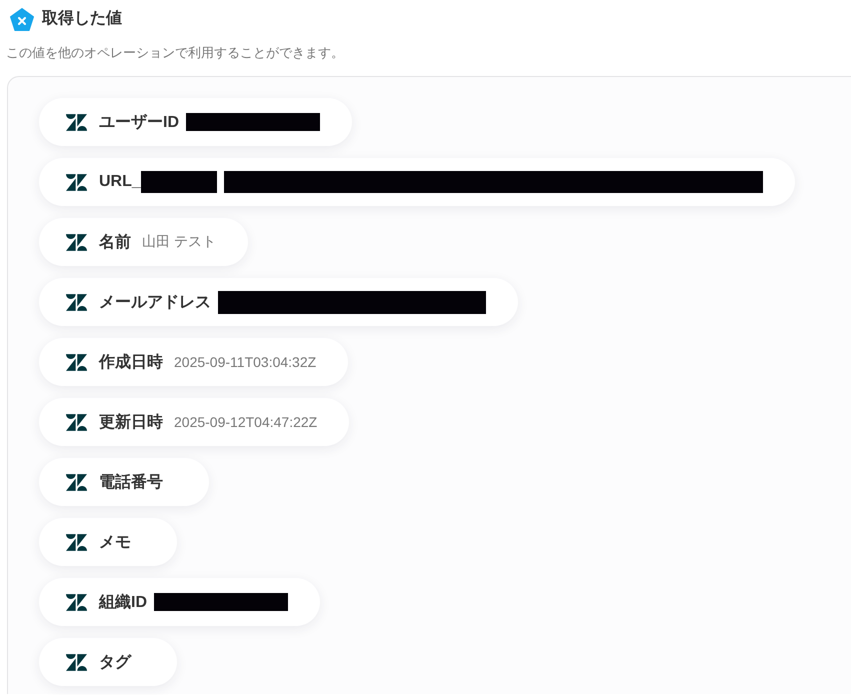 The image size is (851, 695). What do you see at coordinates (108, 542) in the screenshot?
I see `value-chip: メモ` at bounding box center [108, 542].